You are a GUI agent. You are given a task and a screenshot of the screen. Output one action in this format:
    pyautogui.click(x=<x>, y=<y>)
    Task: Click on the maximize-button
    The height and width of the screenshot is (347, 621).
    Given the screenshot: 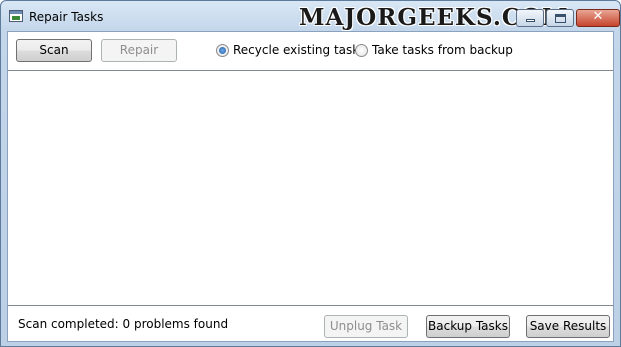 What is the action you would take?
    pyautogui.click(x=560, y=18)
    